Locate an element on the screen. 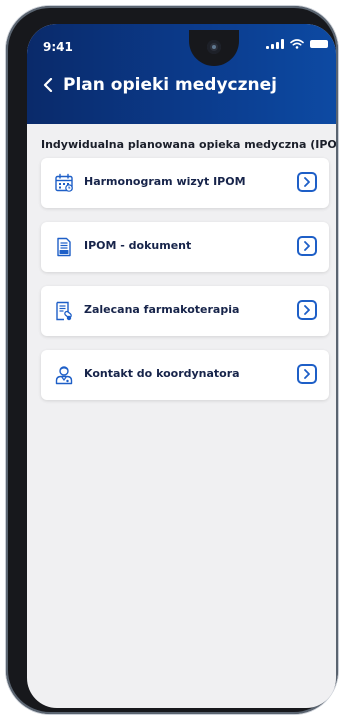 The image size is (348, 720). prescription-icon is located at coordinates (64, 311).